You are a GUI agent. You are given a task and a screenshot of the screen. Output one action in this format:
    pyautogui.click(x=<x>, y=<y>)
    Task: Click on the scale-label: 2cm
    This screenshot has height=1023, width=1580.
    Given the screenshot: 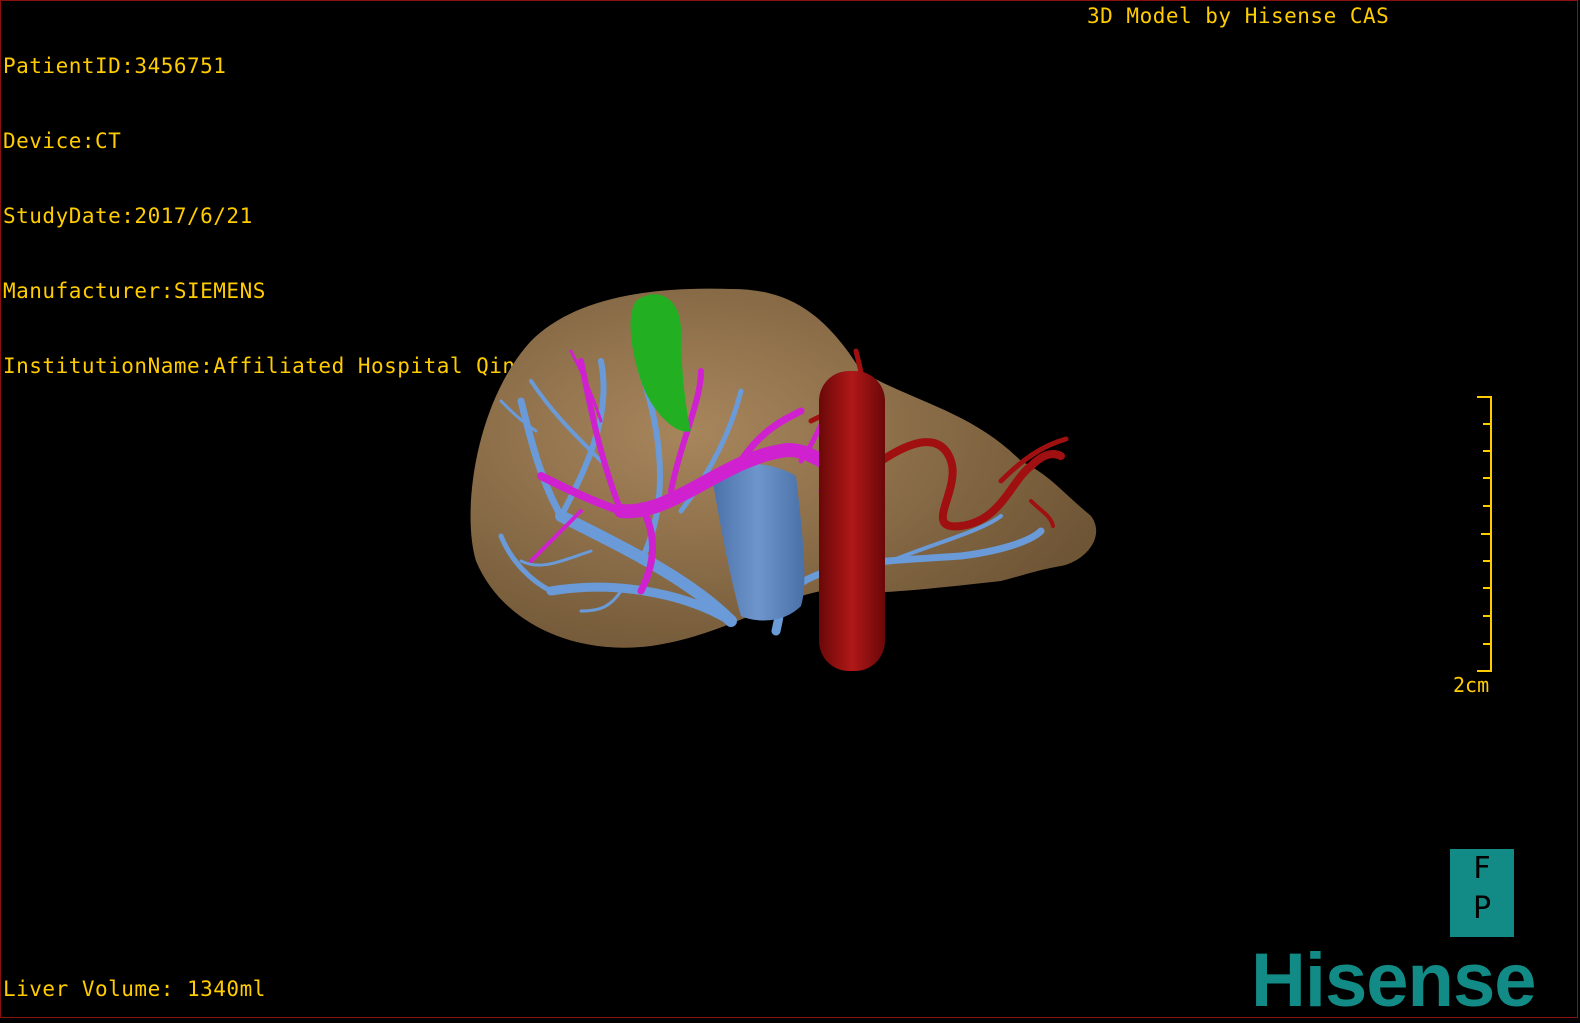 What is the action you would take?
    pyautogui.click(x=1471, y=685)
    